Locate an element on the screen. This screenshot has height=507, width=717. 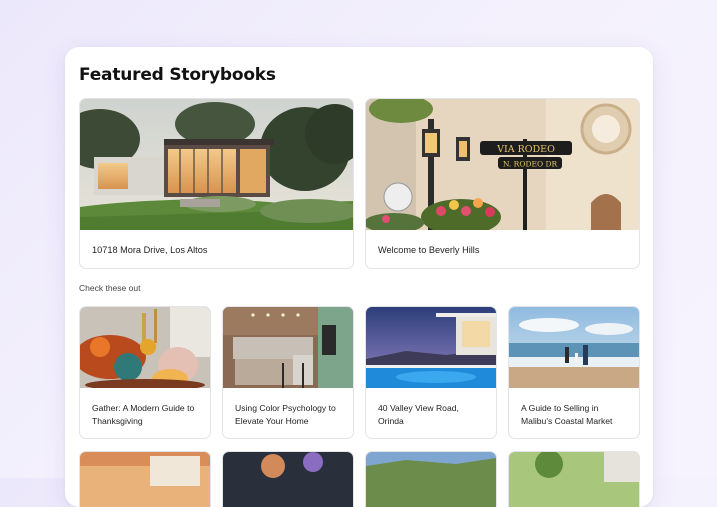
story-card-valley-view: 40 Valley View Road, Orinda is located at coordinates (431, 372).